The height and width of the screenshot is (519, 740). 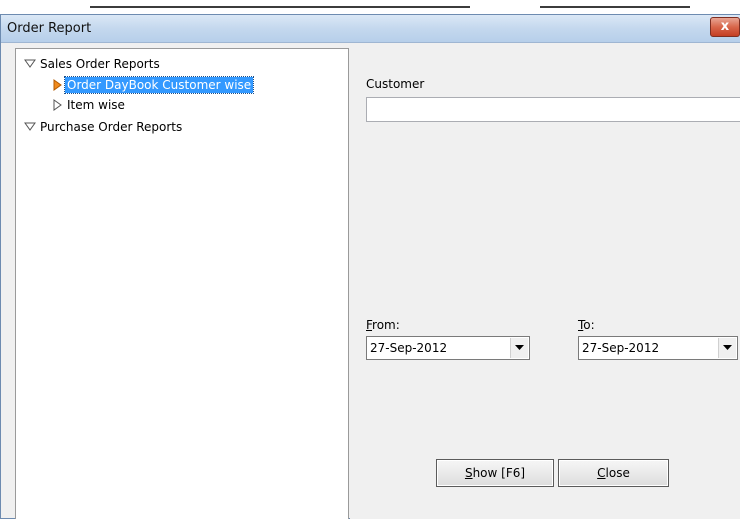 I want to click on to-date-picker: 27-Sep-2012, so click(x=658, y=348).